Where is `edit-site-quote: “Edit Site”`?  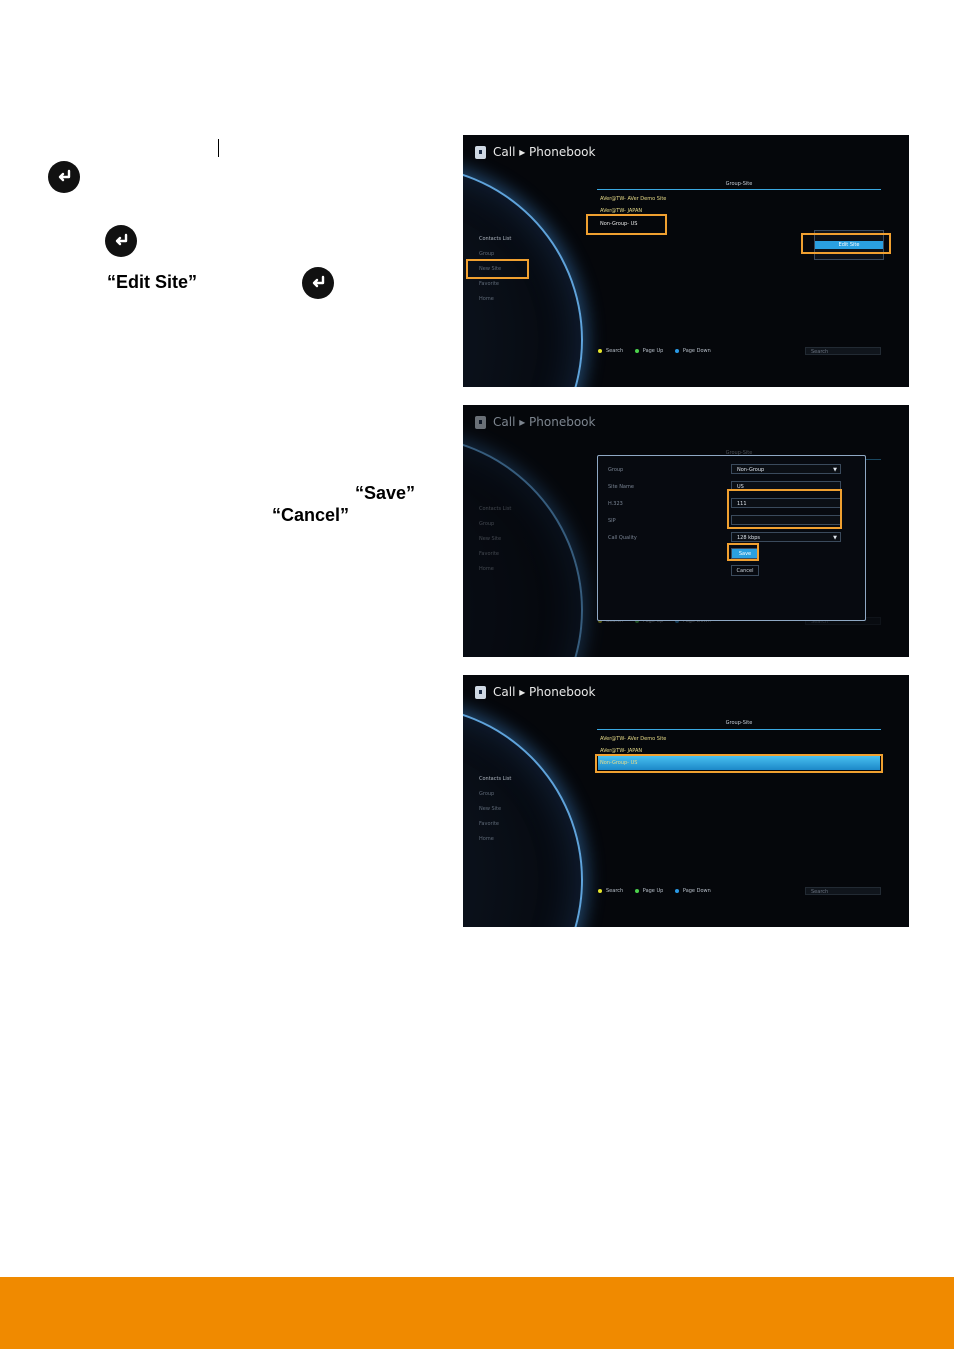
edit-site-quote: “Edit Site” is located at coordinates (152, 282).